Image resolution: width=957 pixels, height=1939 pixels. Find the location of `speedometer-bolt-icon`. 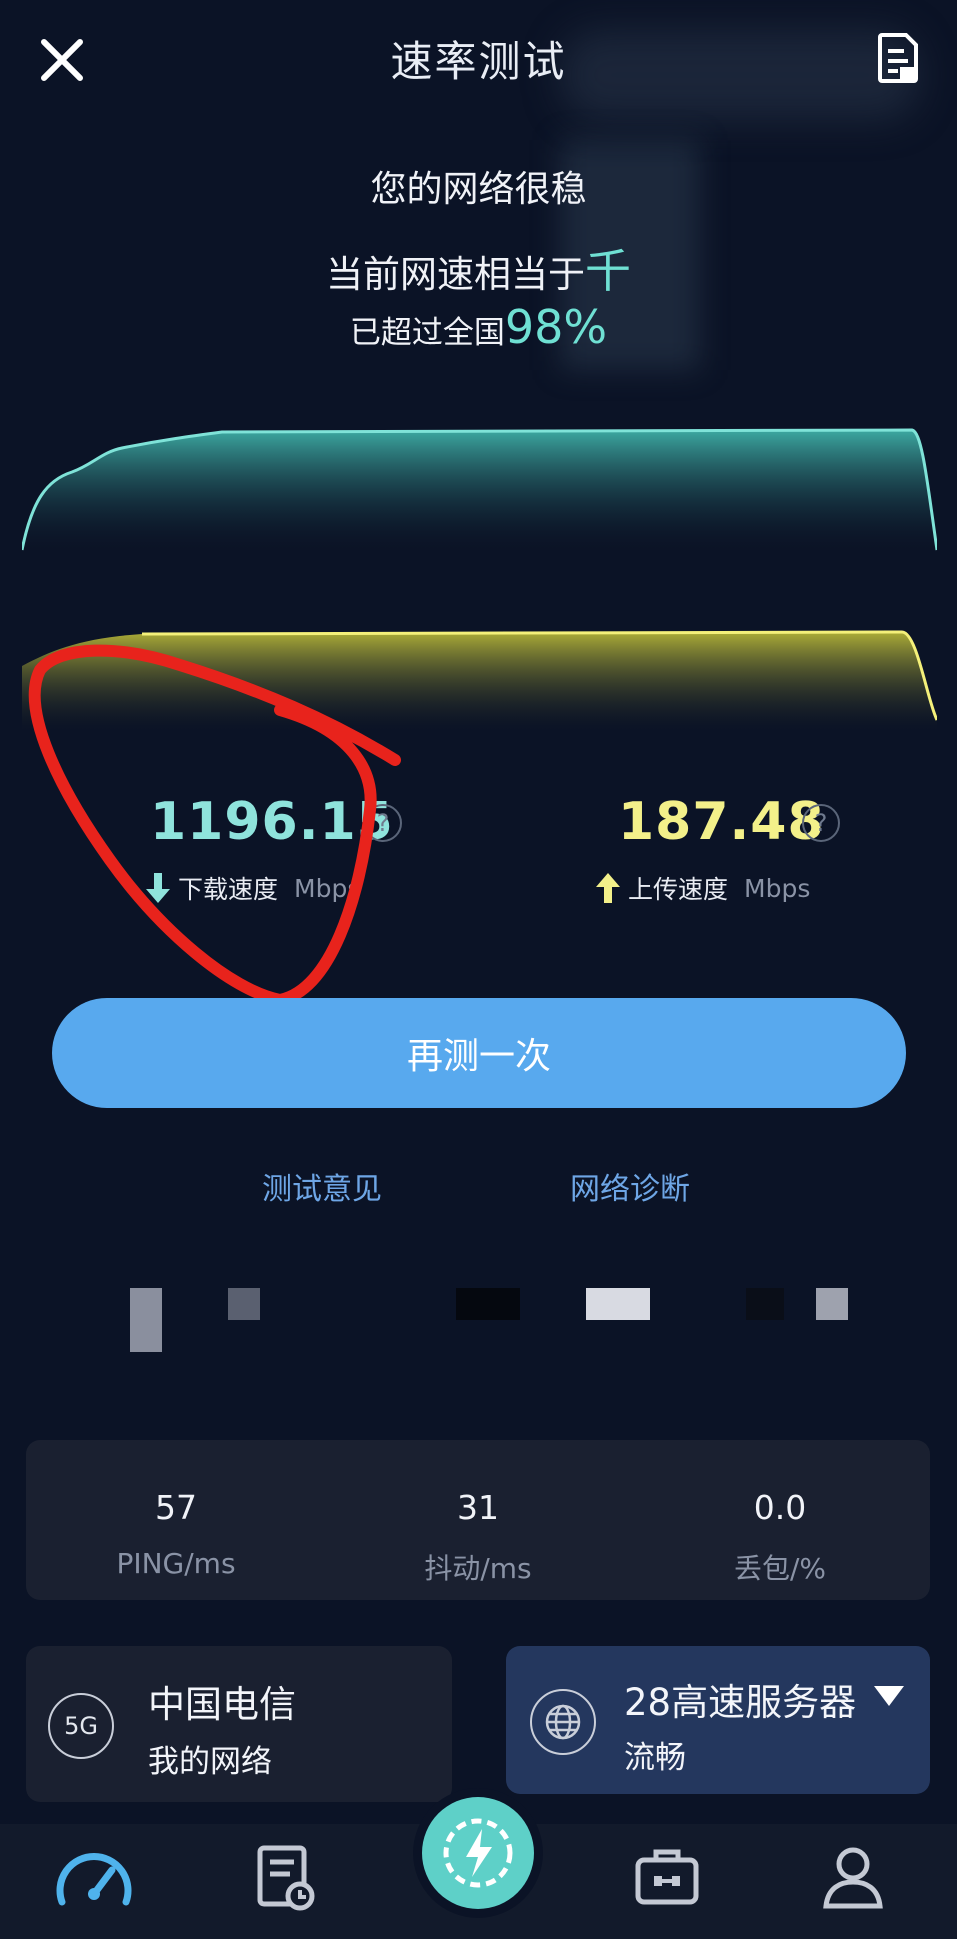

speedometer-bolt-icon is located at coordinates (478, 1853).